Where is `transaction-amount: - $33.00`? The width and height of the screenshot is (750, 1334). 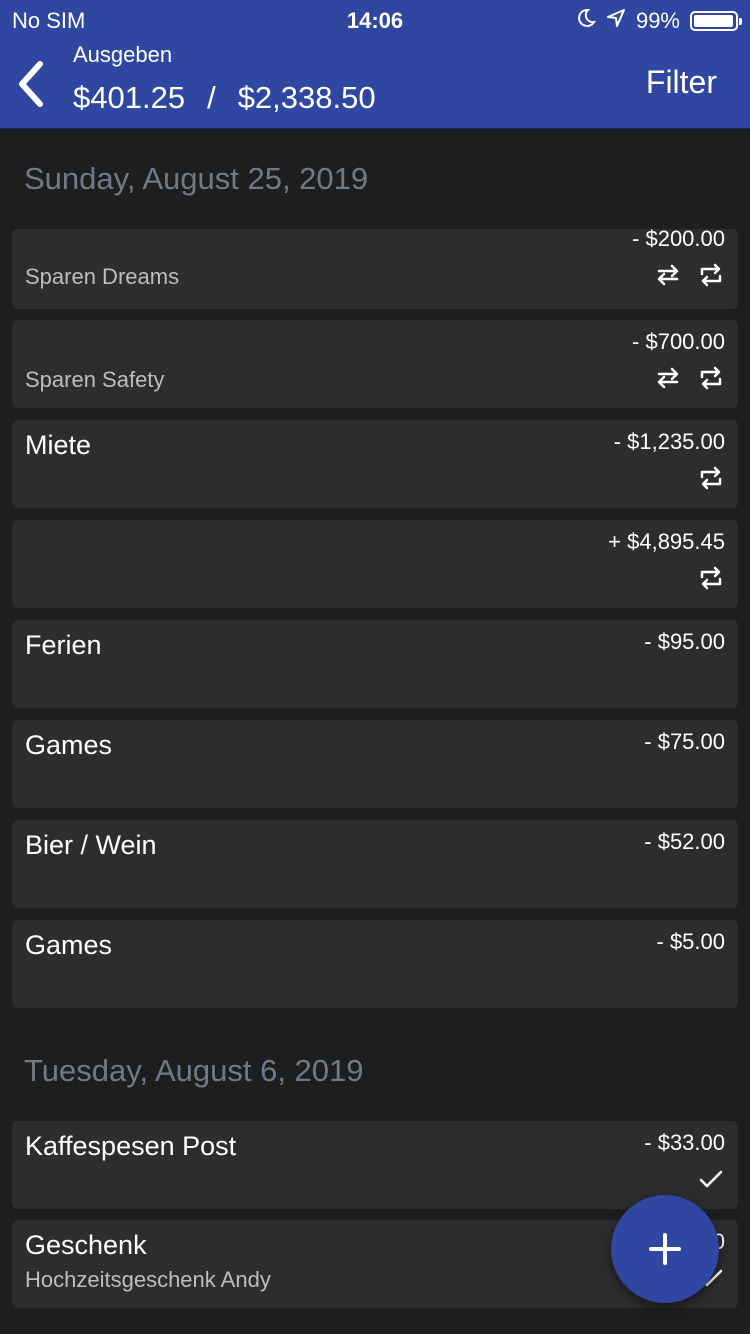 transaction-amount: - $33.00 is located at coordinates (684, 1142).